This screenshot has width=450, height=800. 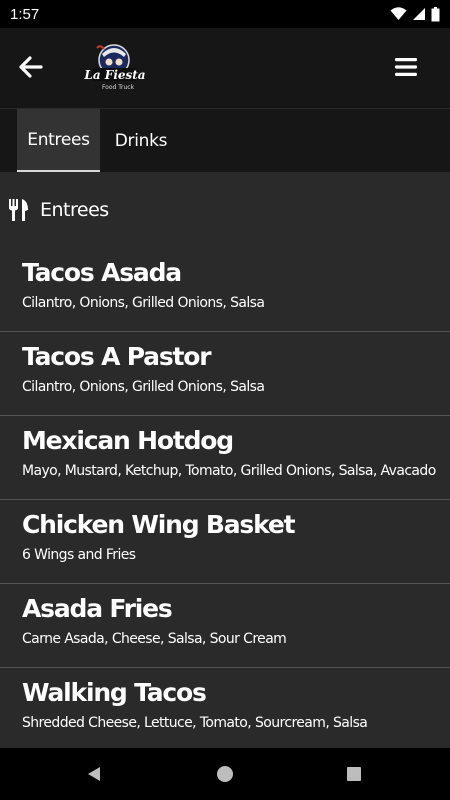 I want to click on item-name: Walking Tacos, so click(x=114, y=692).